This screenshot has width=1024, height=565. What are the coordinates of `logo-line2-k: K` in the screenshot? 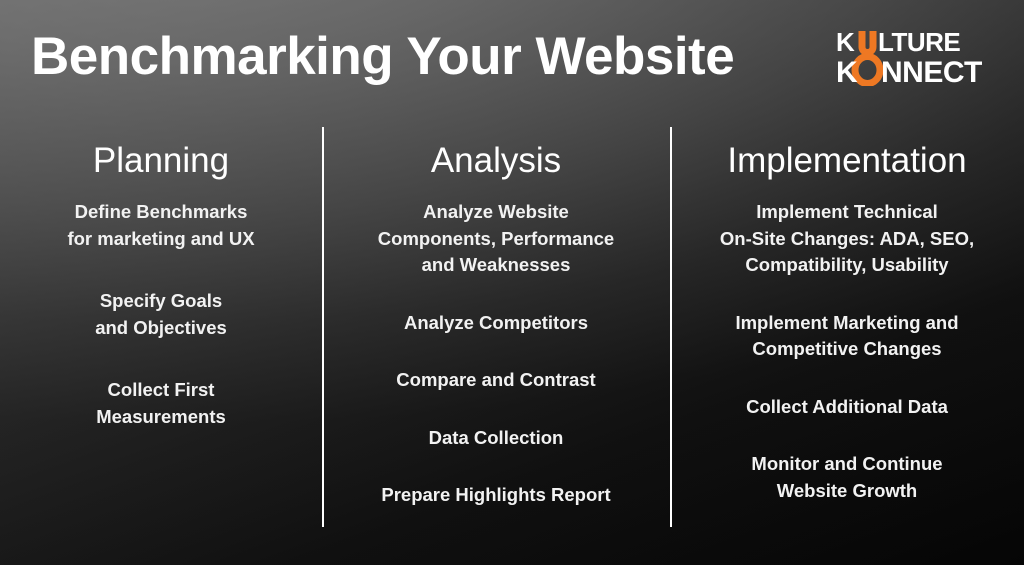 It's located at (847, 71).